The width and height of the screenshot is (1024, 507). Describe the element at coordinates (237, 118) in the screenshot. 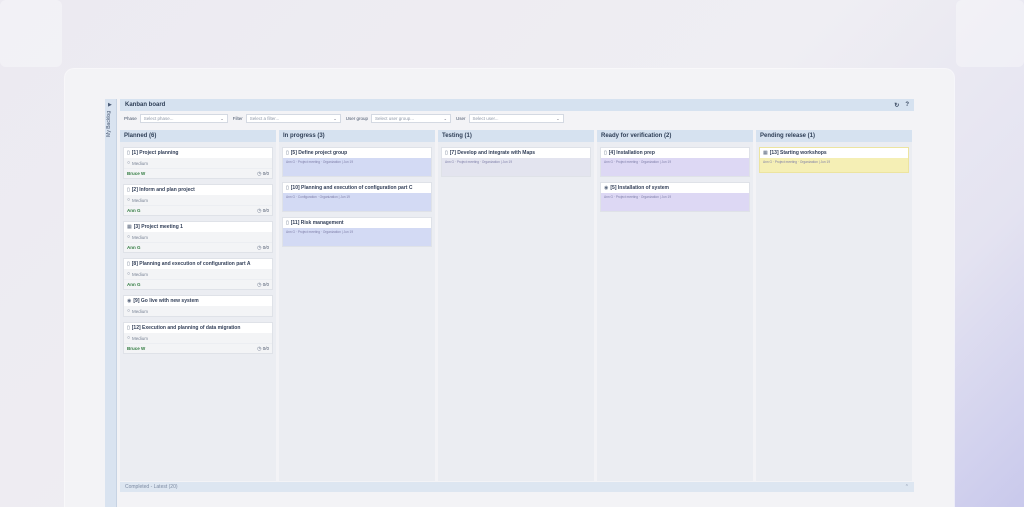

I see `filter-label: Filter` at that location.